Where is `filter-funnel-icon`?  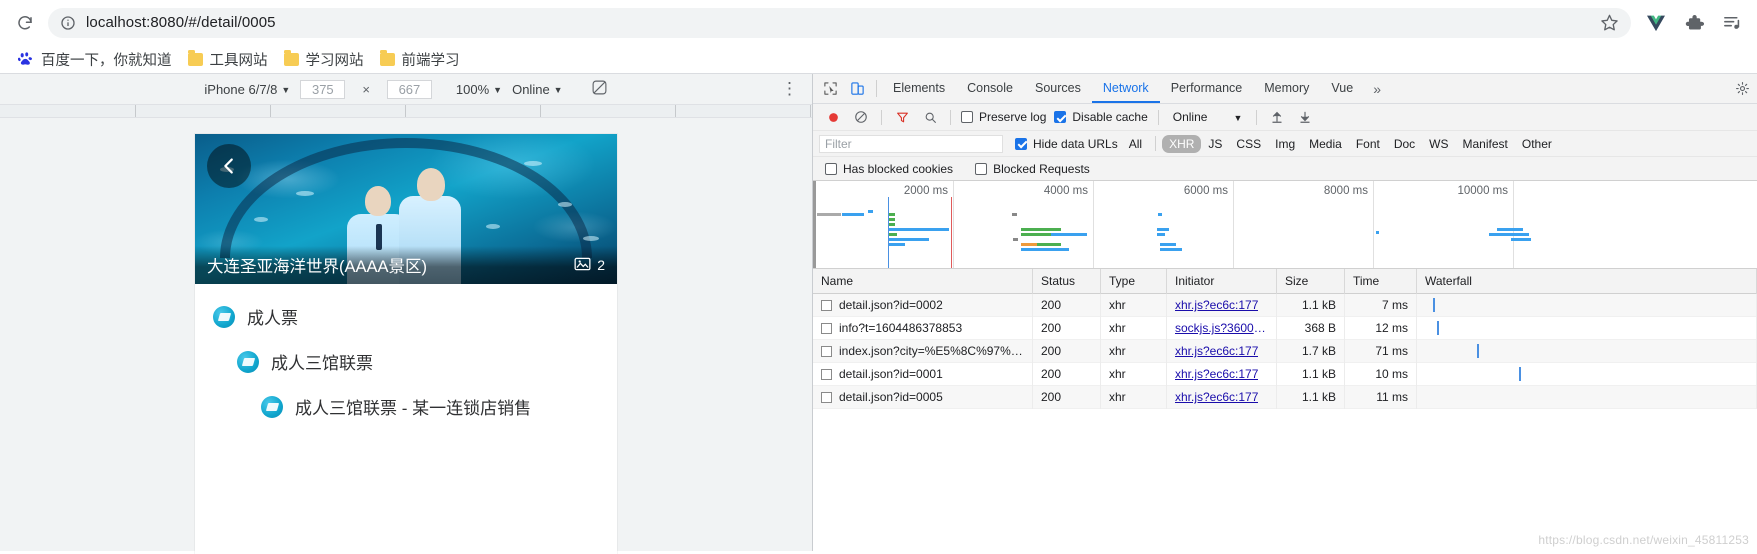
filter-funnel-icon is located at coordinates (902, 117).